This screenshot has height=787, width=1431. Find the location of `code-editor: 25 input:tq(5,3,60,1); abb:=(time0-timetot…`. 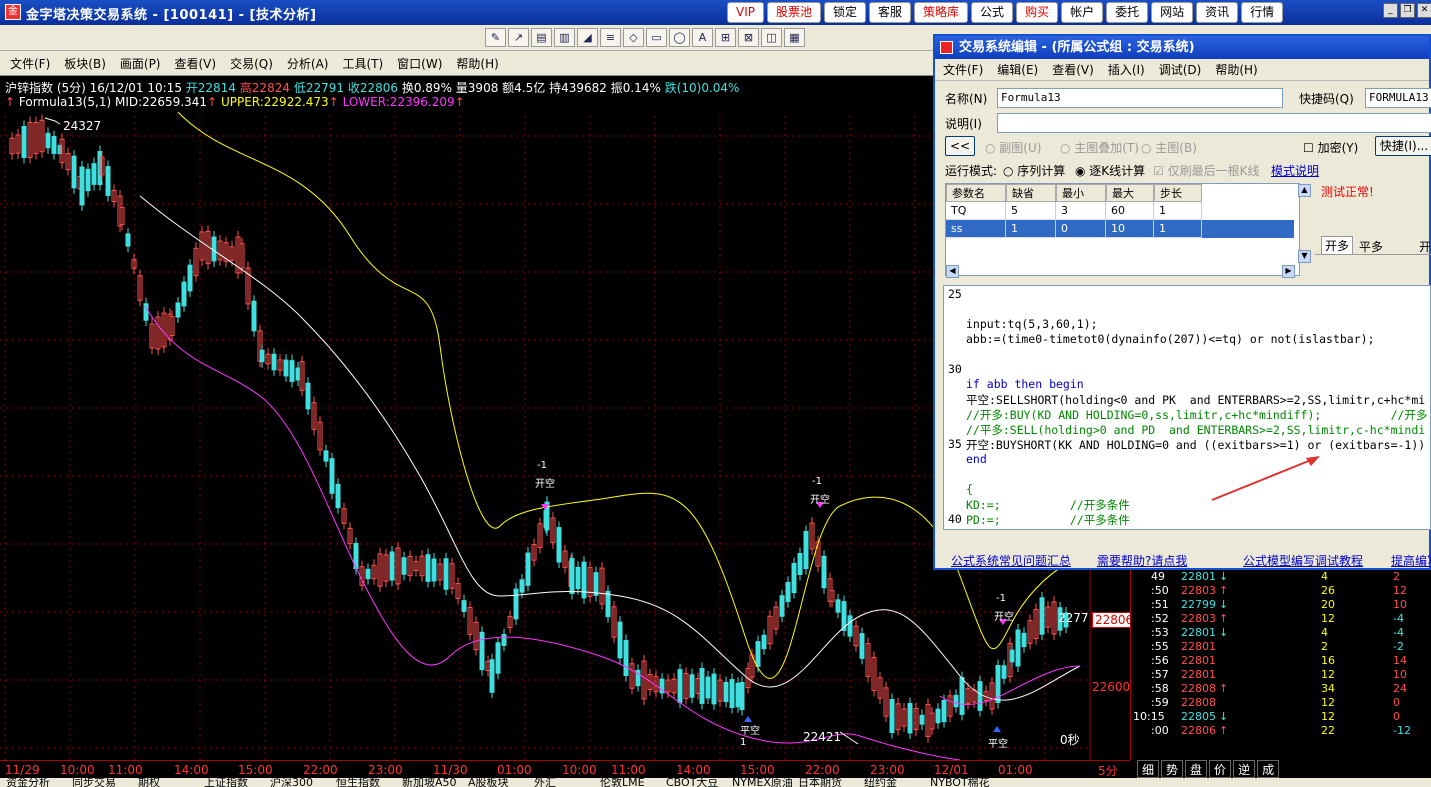

code-editor: 25 input:tq(5,3,60,1); abb:=(time0-timetot… is located at coordinates (1187, 407).